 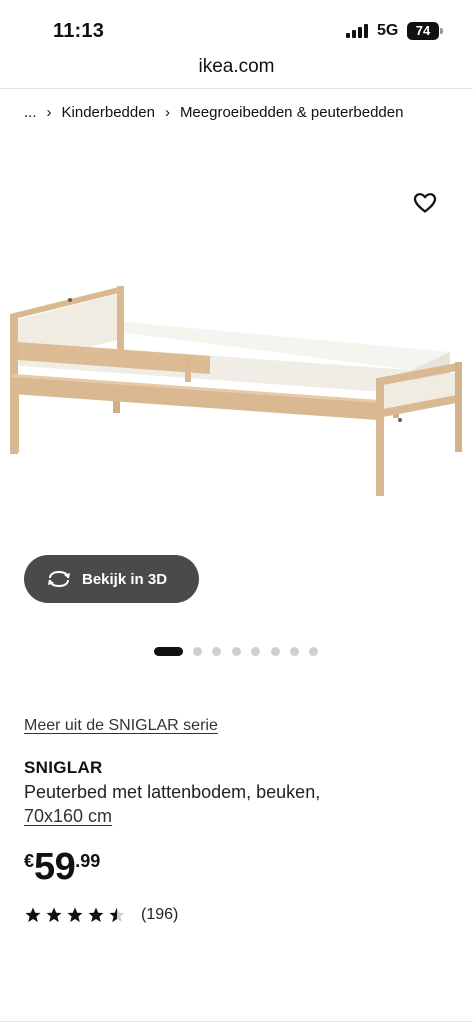 What do you see at coordinates (63, 767) in the screenshot?
I see `product-name: SNIGLAR` at bounding box center [63, 767].